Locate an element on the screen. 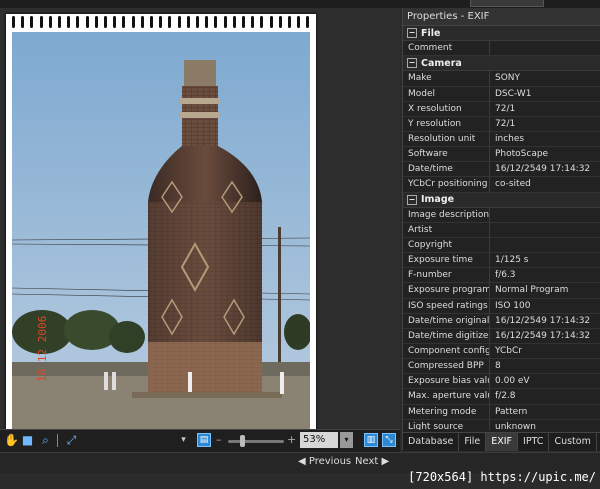 The image size is (600, 489). property-value: Normal Program is located at coordinates (544, 290).